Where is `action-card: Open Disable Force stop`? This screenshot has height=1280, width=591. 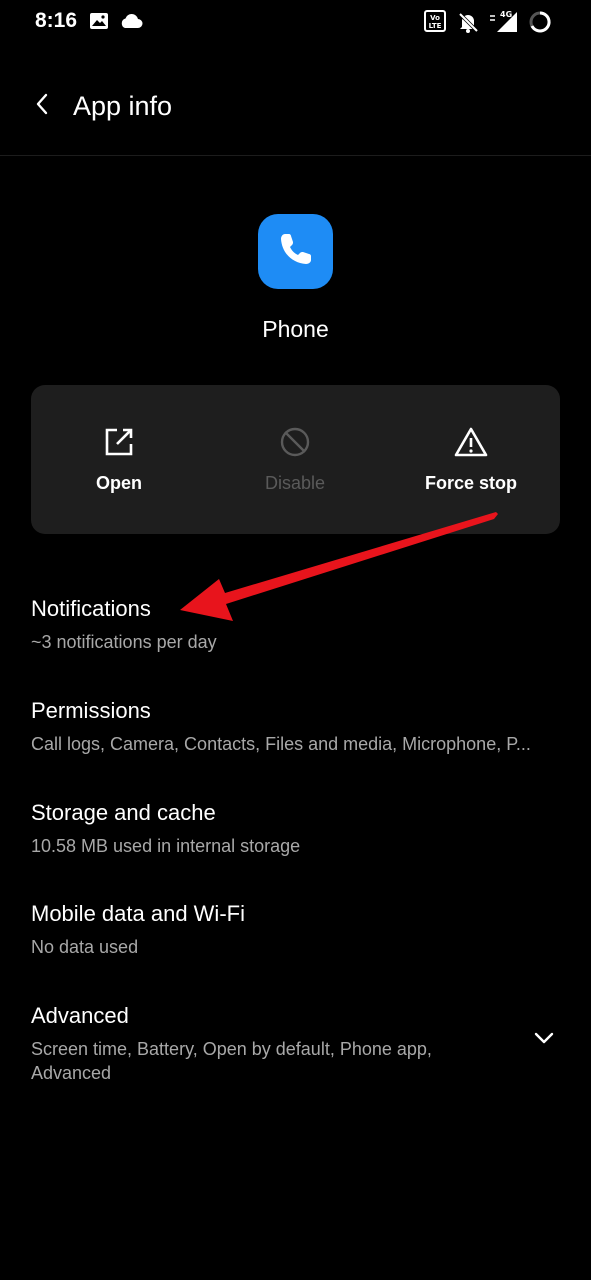
action-card: Open Disable Force stop is located at coordinates (295, 459).